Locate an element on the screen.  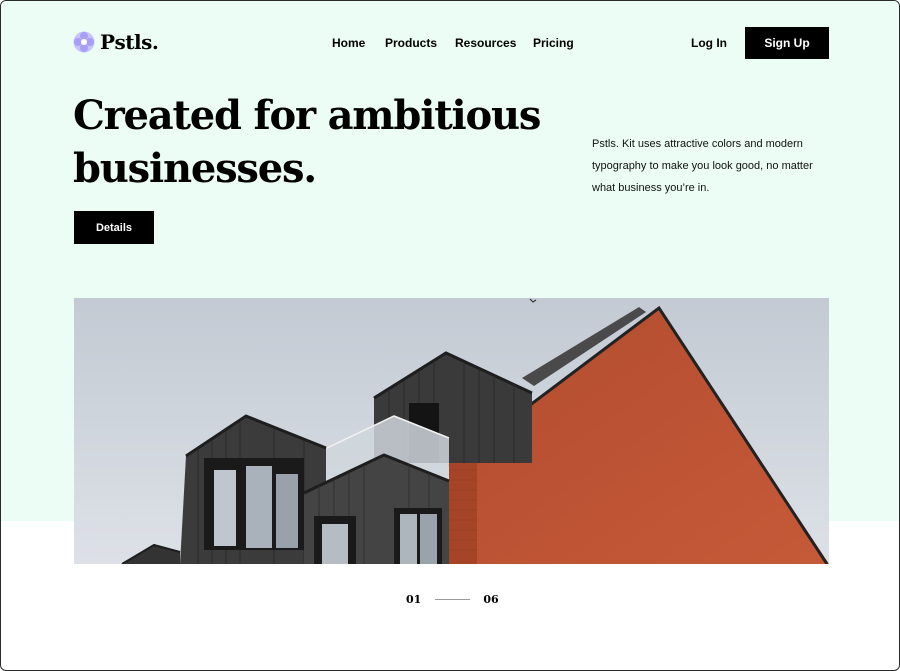
nav-products: Products is located at coordinates (411, 43).